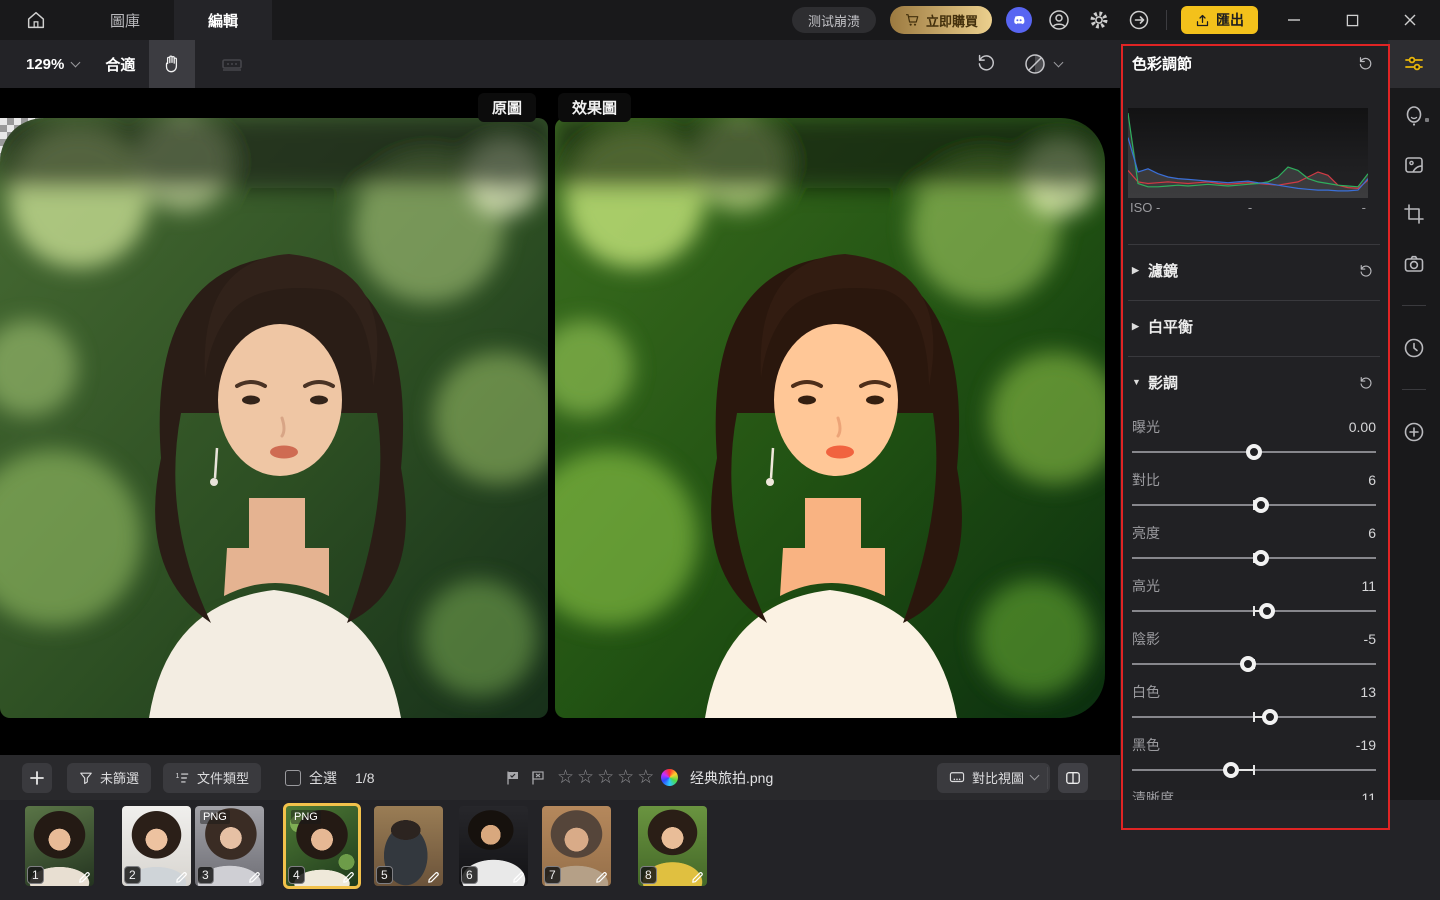  I want to click on reset-filter-icon, so click(1365, 270).